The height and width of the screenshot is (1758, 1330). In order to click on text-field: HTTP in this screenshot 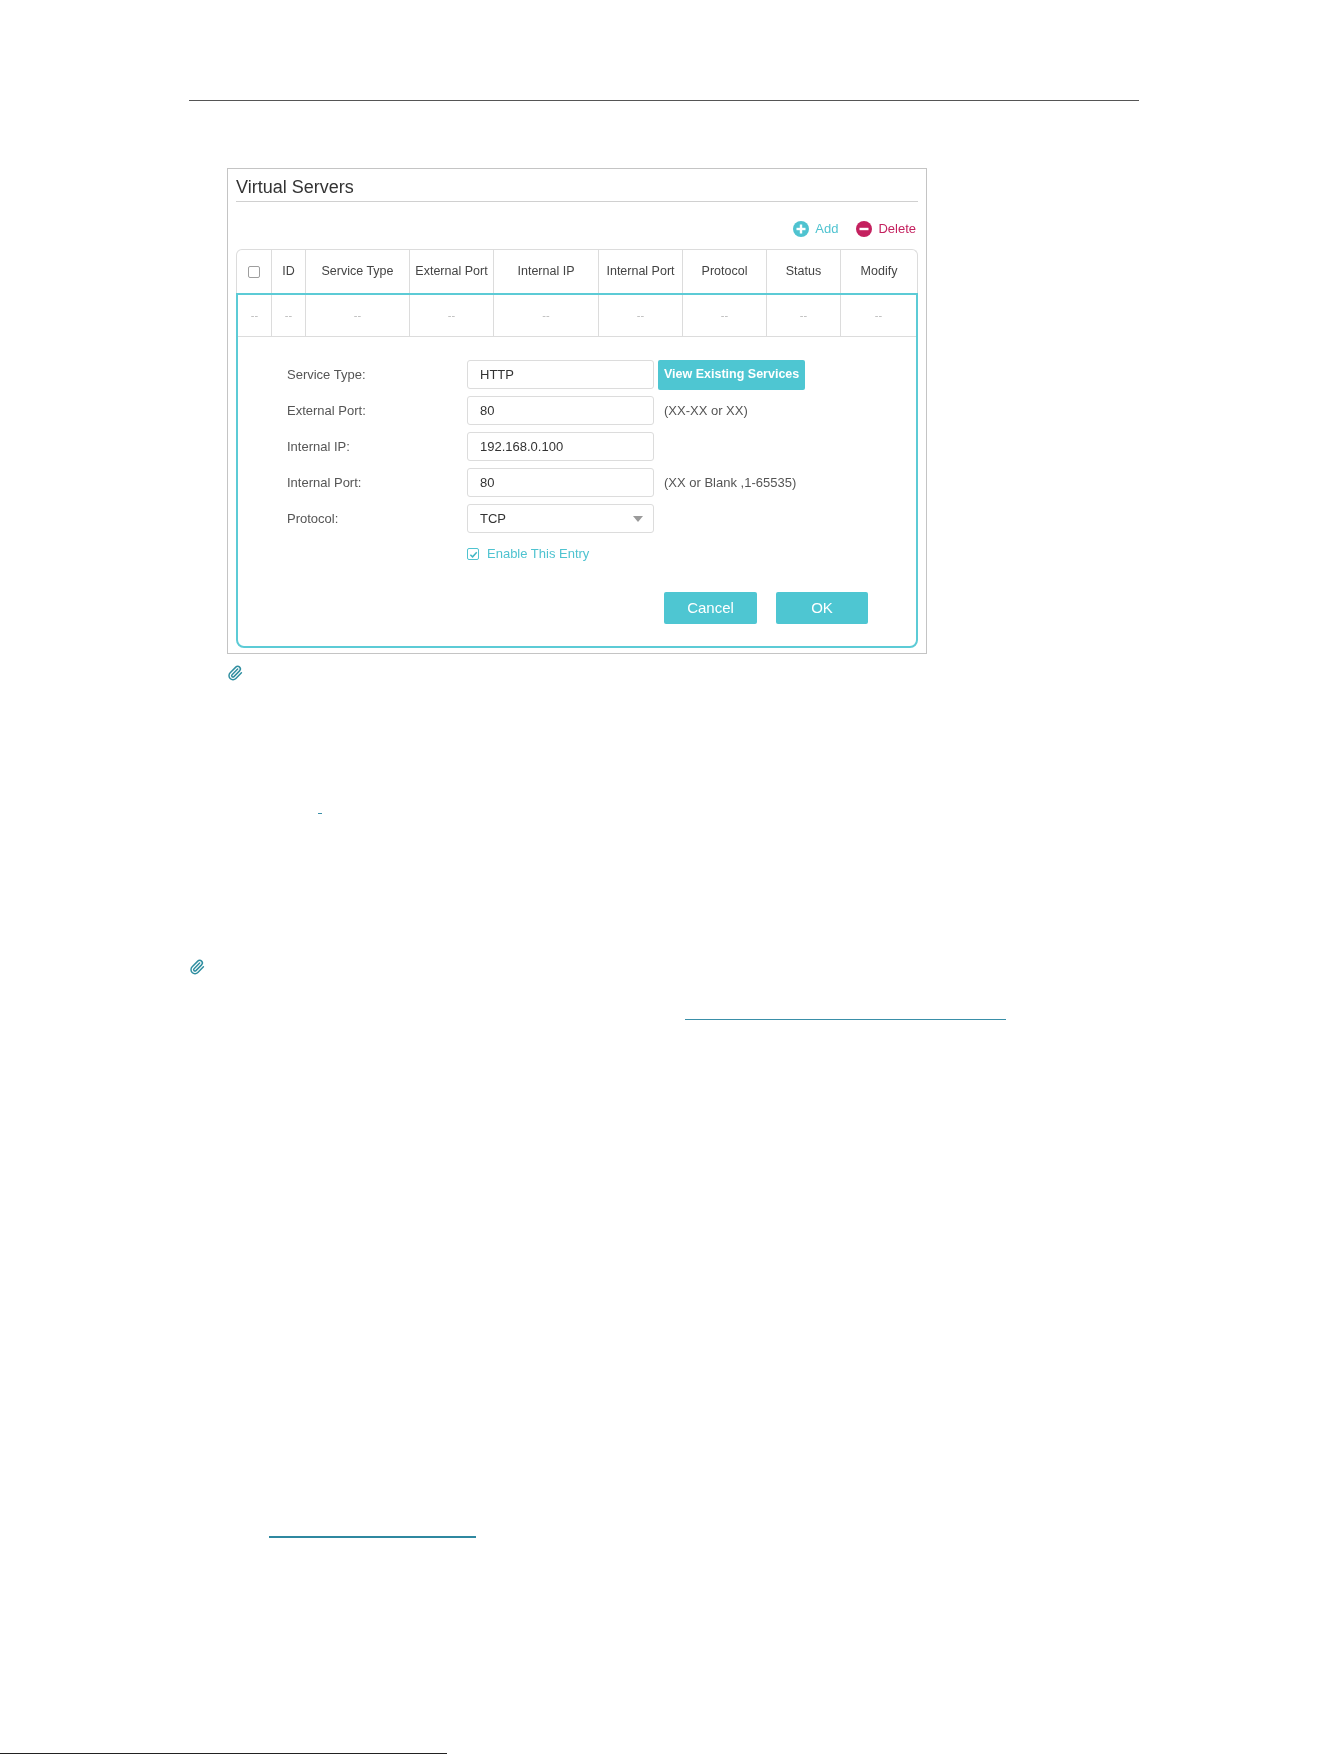, I will do `click(560, 374)`.